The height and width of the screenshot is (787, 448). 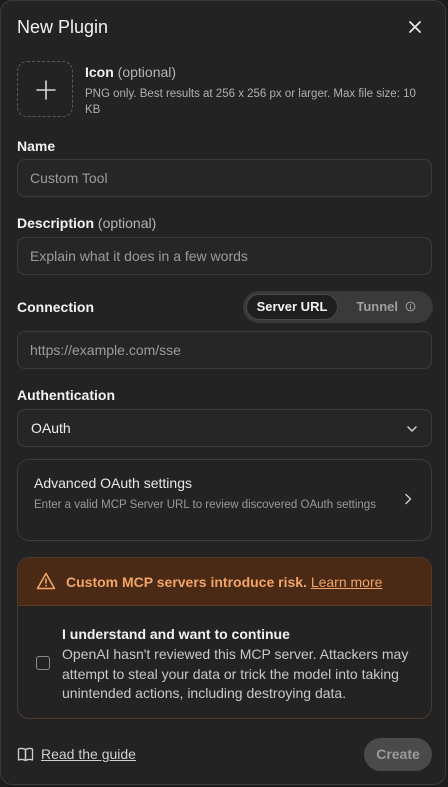 What do you see at coordinates (224, 350) in the screenshot?
I see `server-url-input: https://example.com/sse` at bounding box center [224, 350].